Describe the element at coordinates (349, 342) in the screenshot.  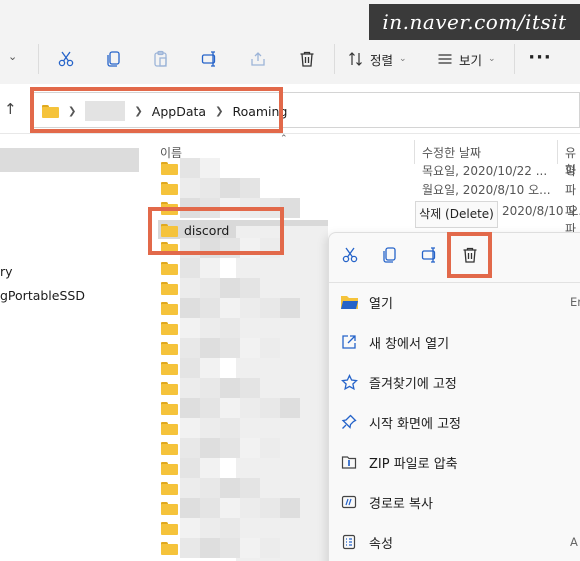
I see `external-link-icon` at that location.